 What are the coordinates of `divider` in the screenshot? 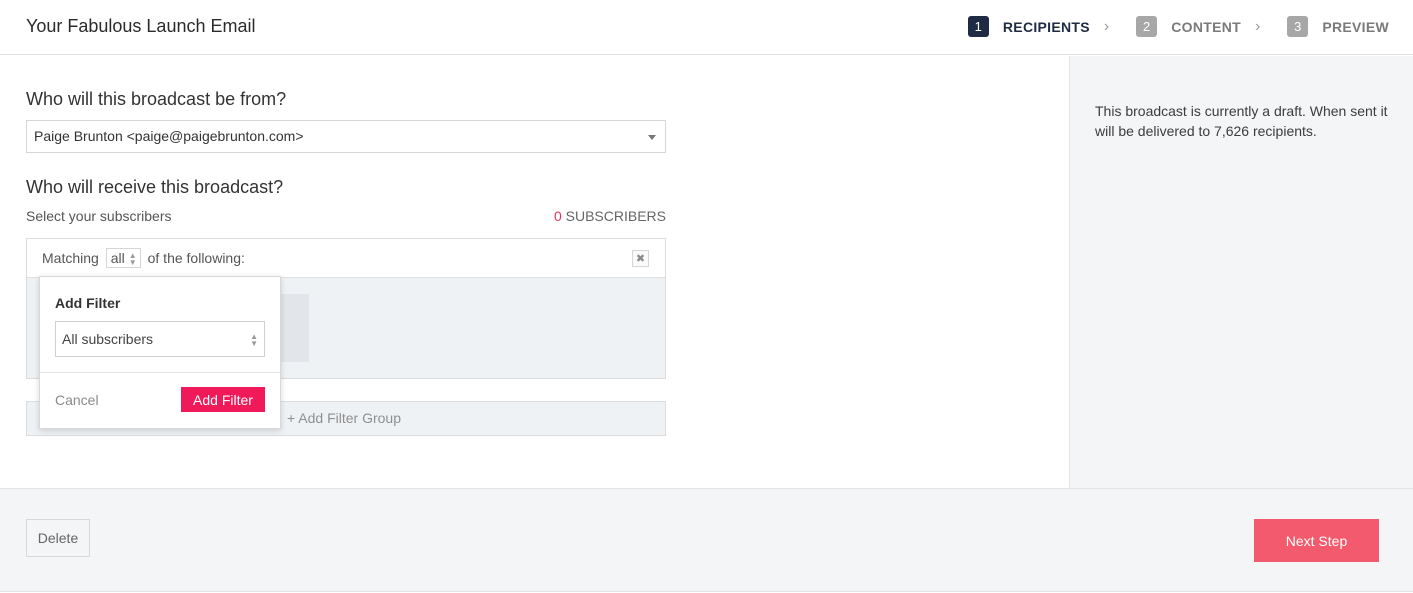 It's located at (160, 372).